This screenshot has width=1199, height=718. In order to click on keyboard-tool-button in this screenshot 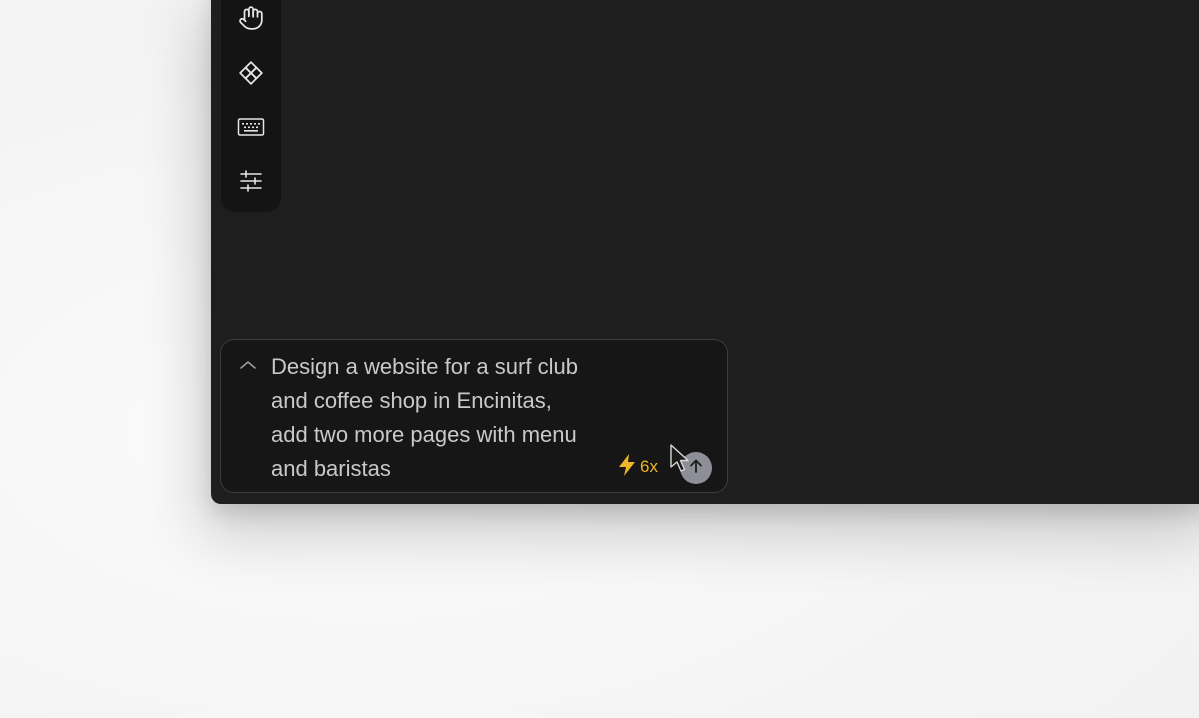, I will do `click(251, 127)`.